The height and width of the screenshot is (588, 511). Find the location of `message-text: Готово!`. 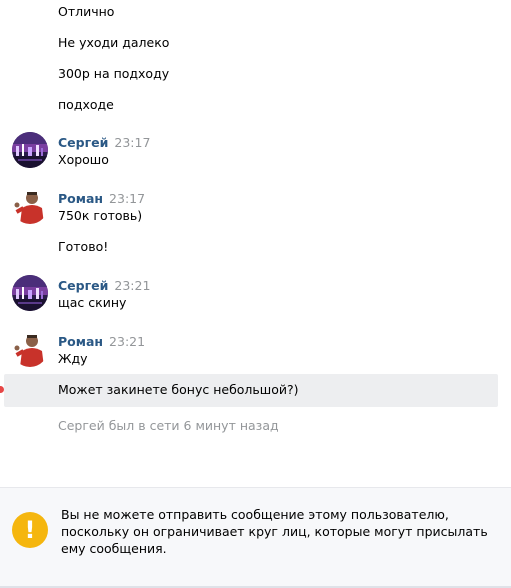

message-text: Готово! is located at coordinates (83, 246).